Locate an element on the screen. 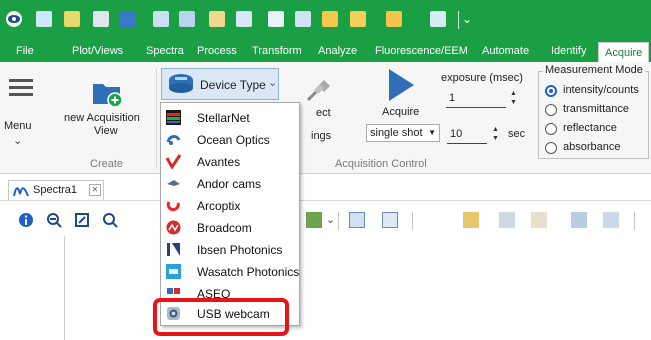 Image resolution: width=651 pixels, height=340 pixels. plot-area-axis-line is located at coordinates (64, 288).